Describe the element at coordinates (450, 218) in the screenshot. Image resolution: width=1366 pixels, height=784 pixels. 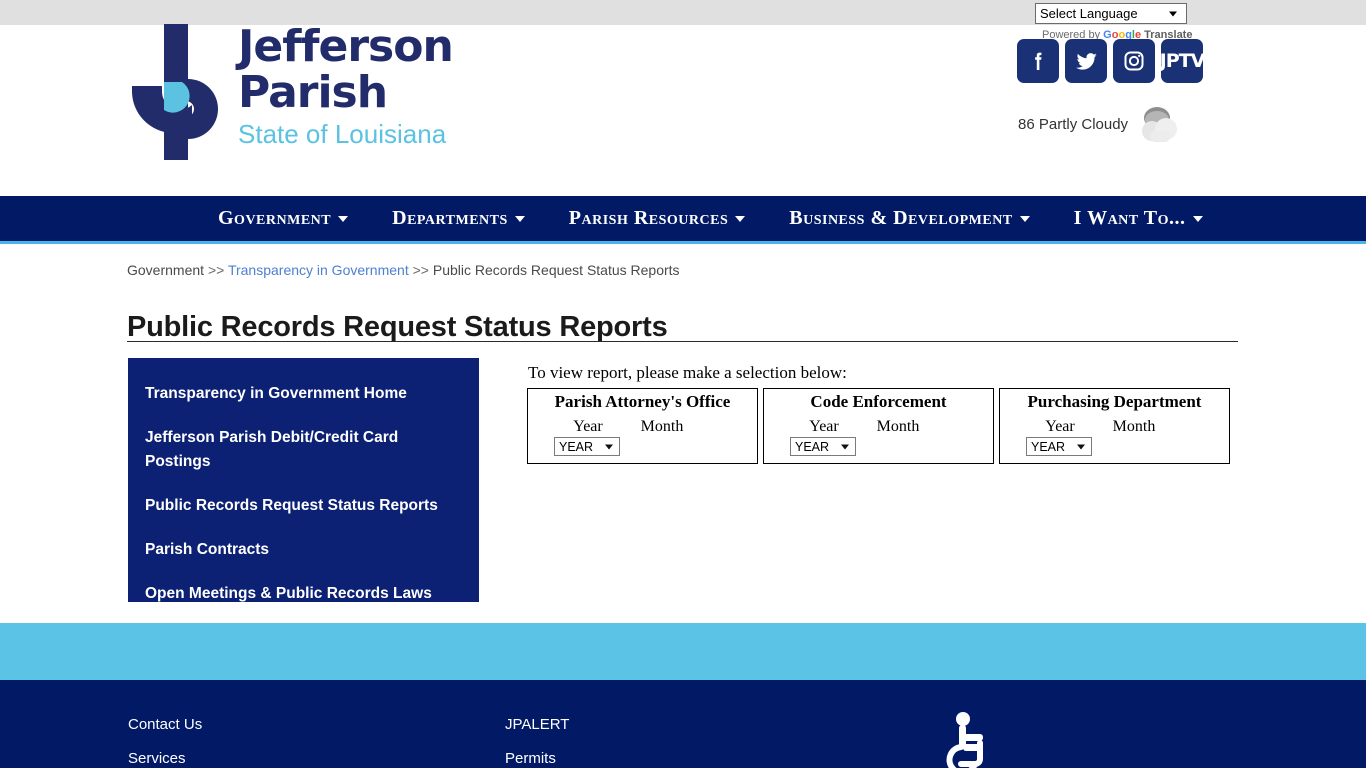
I see `nav-item-departments-label: Departments` at that location.